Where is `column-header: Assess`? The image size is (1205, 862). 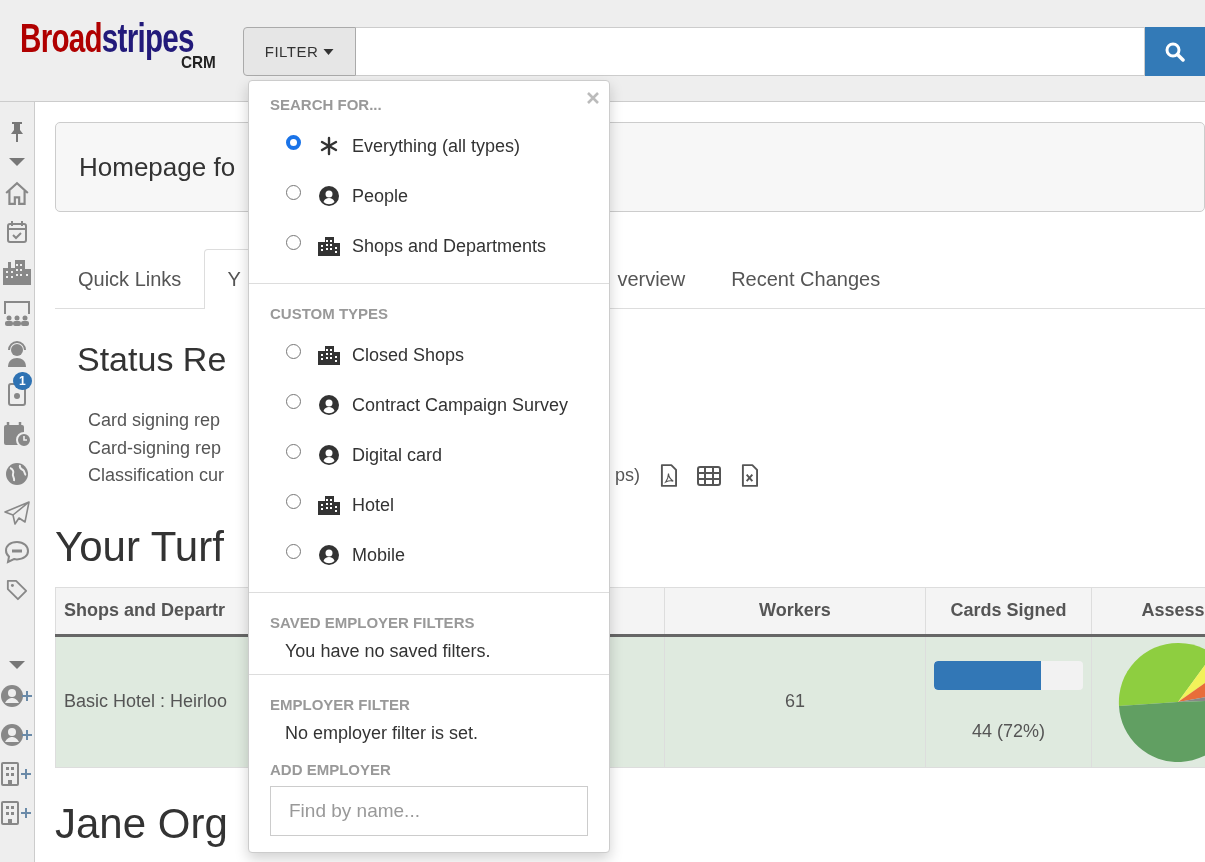 column-header: Assess is located at coordinates (1148, 611).